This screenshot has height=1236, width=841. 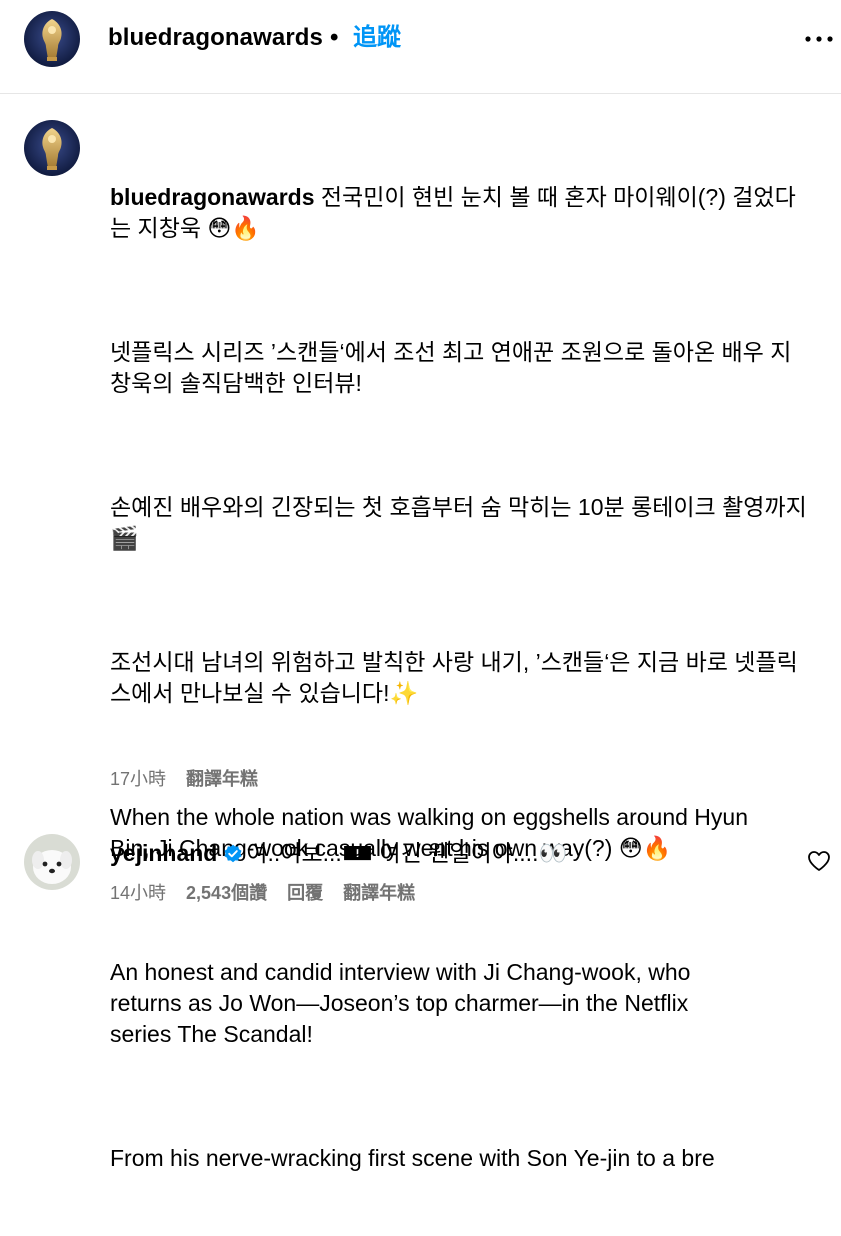 I want to click on reply-button: 回覆, so click(x=305, y=893).